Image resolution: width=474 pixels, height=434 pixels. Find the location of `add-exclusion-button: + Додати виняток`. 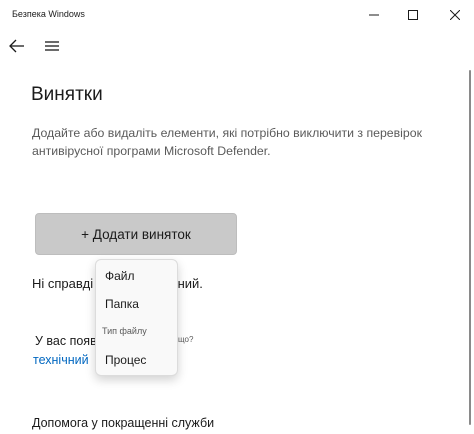

add-exclusion-button: + Додати виняток is located at coordinates (136, 234).